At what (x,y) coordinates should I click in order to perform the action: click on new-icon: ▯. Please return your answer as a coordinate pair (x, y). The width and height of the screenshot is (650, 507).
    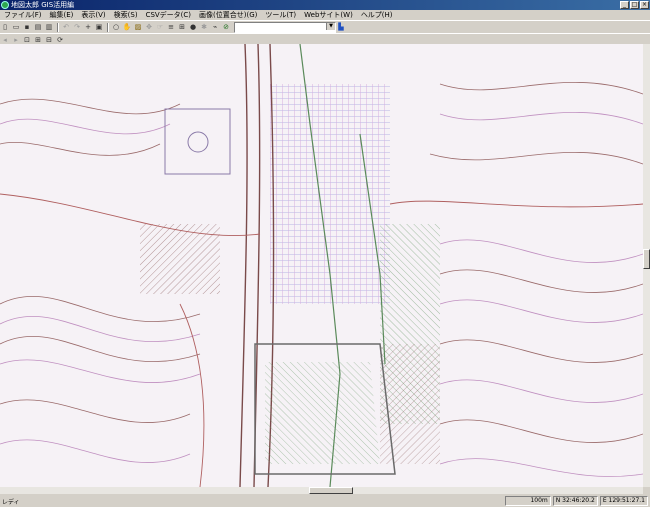
    Looking at the image, I should click on (5, 27).